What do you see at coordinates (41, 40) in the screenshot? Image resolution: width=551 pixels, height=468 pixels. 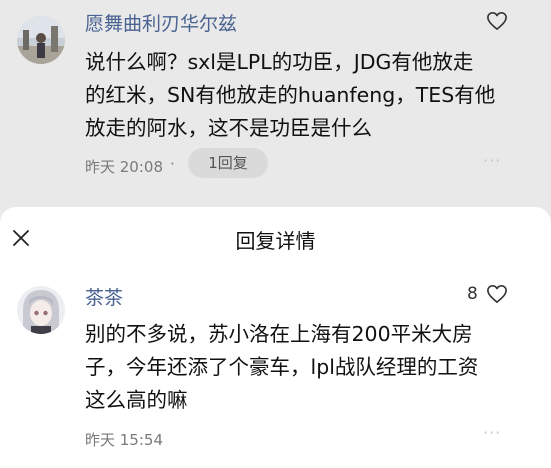 I see `user-avatar` at bounding box center [41, 40].